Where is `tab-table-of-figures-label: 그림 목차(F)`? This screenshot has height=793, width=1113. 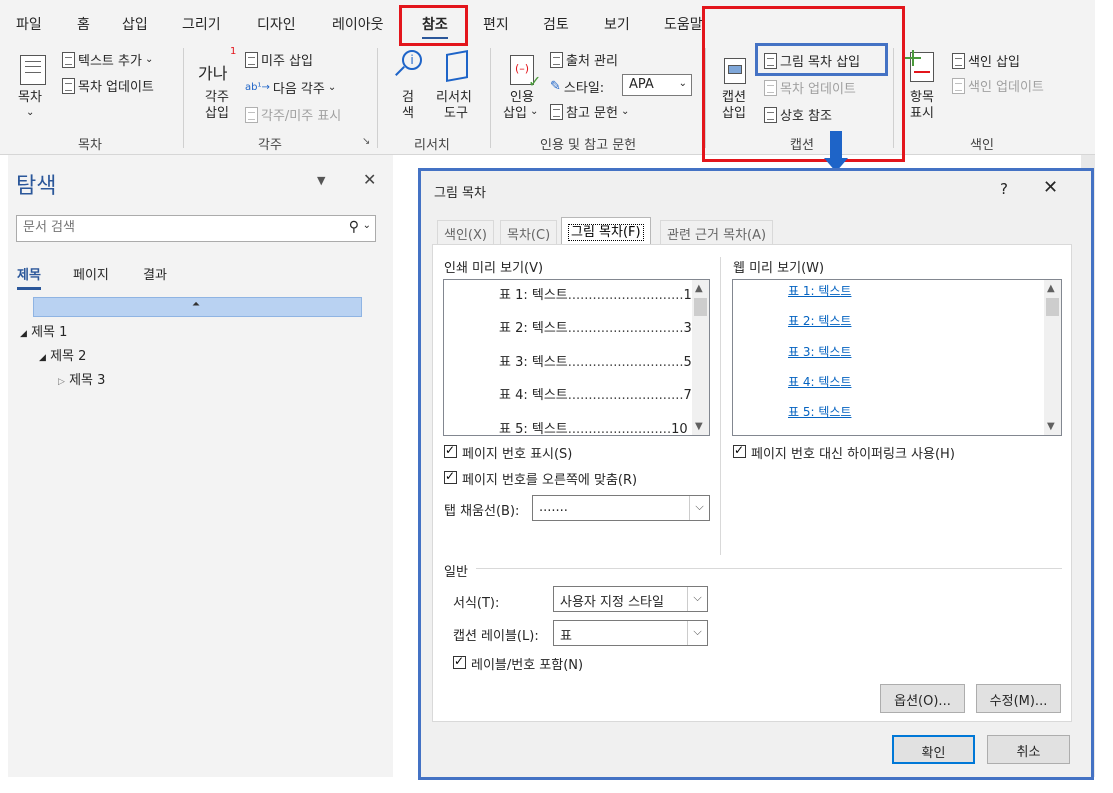
tab-table-of-figures-label: 그림 목차(F) is located at coordinates (606, 232).